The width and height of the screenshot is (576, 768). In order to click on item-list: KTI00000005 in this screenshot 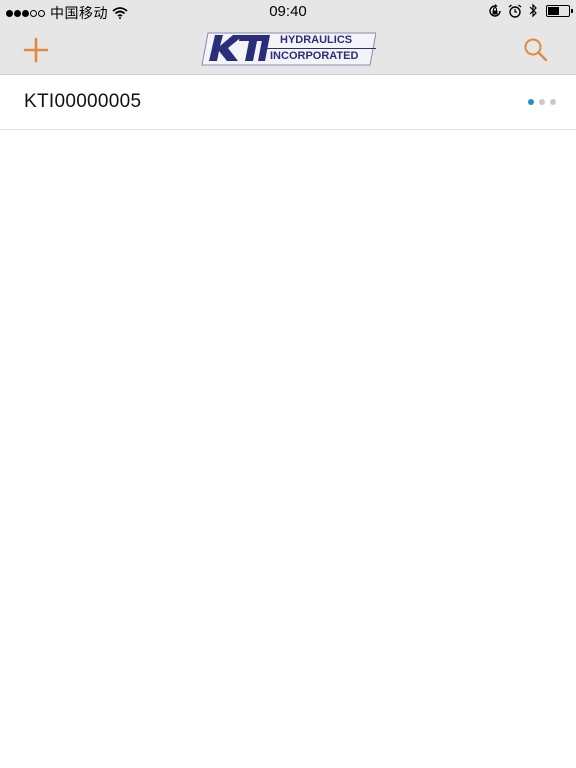, I will do `click(288, 102)`.